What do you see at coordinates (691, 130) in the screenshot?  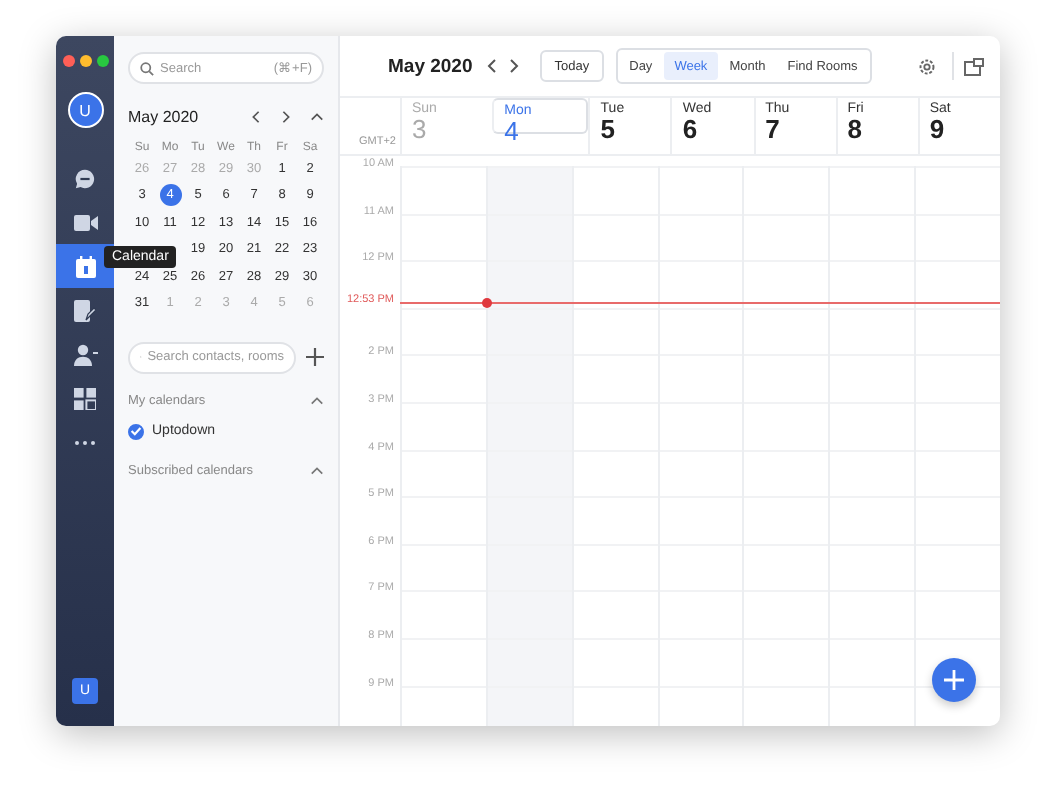 I see `day-number: 6` at bounding box center [691, 130].